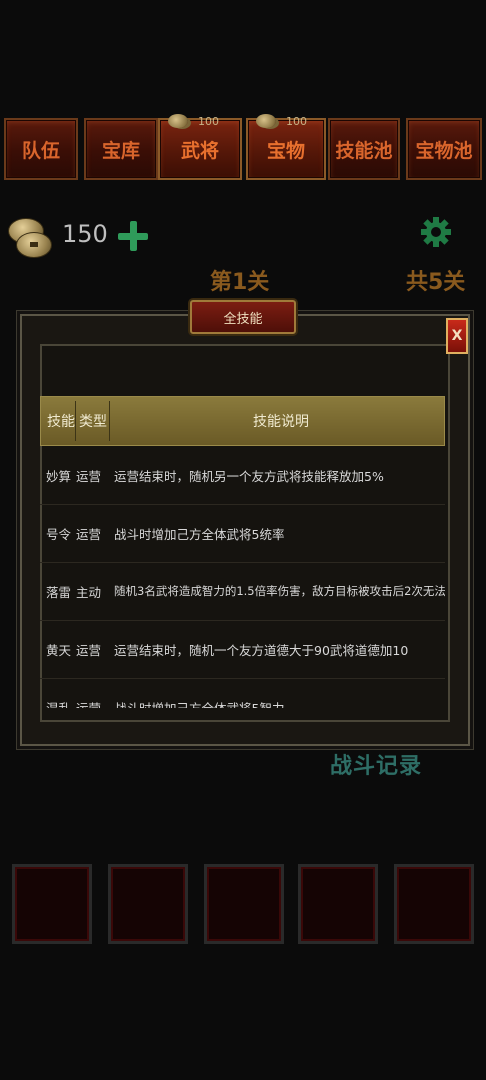 This screenshot has height=1080, width=486. What do you see at coordinates (199, 150) in the screenshot?
I see `tab-label: 武将` at bounding box center [199, 150].